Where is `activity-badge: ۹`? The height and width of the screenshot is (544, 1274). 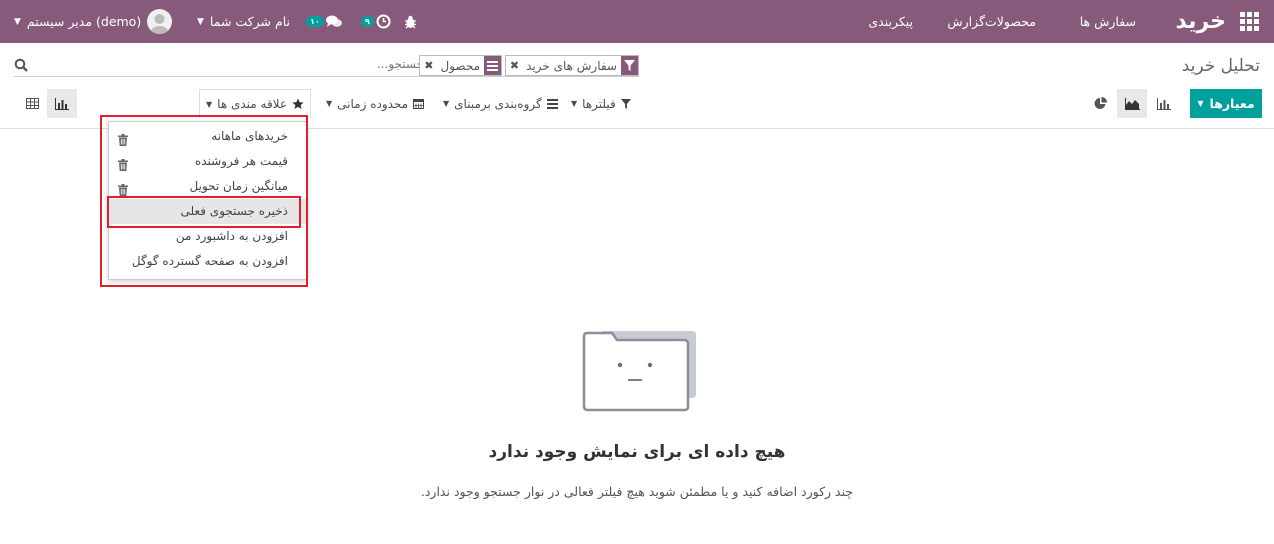 activity-badge: ۹ is located at coordinates (367, 21).